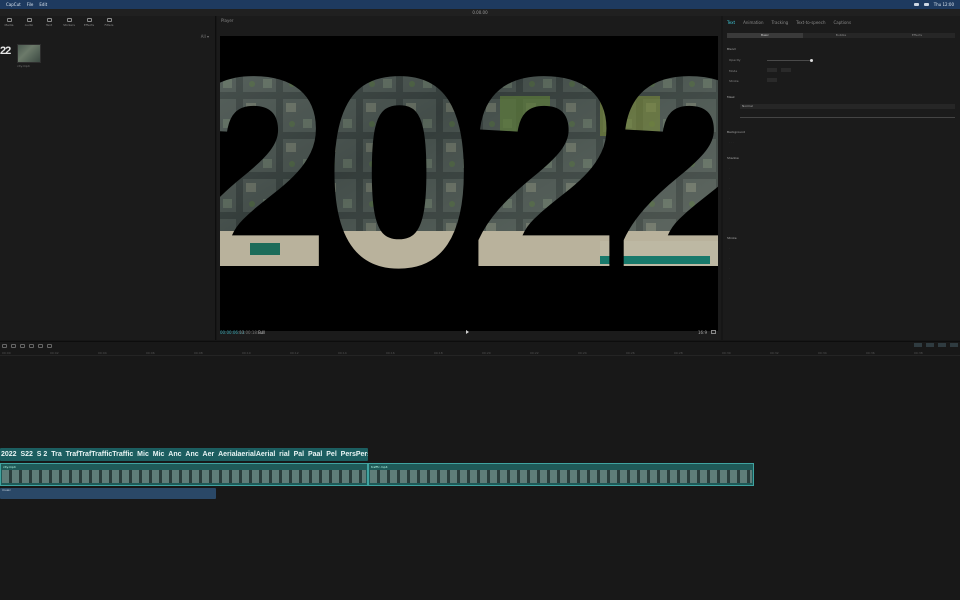 This screenshot has width=960, height=600. What do you see at coordinates (9, 467) in the screenshot?
I see `video-clip-1-label: city.mp4` at bounding box center [9, 467].